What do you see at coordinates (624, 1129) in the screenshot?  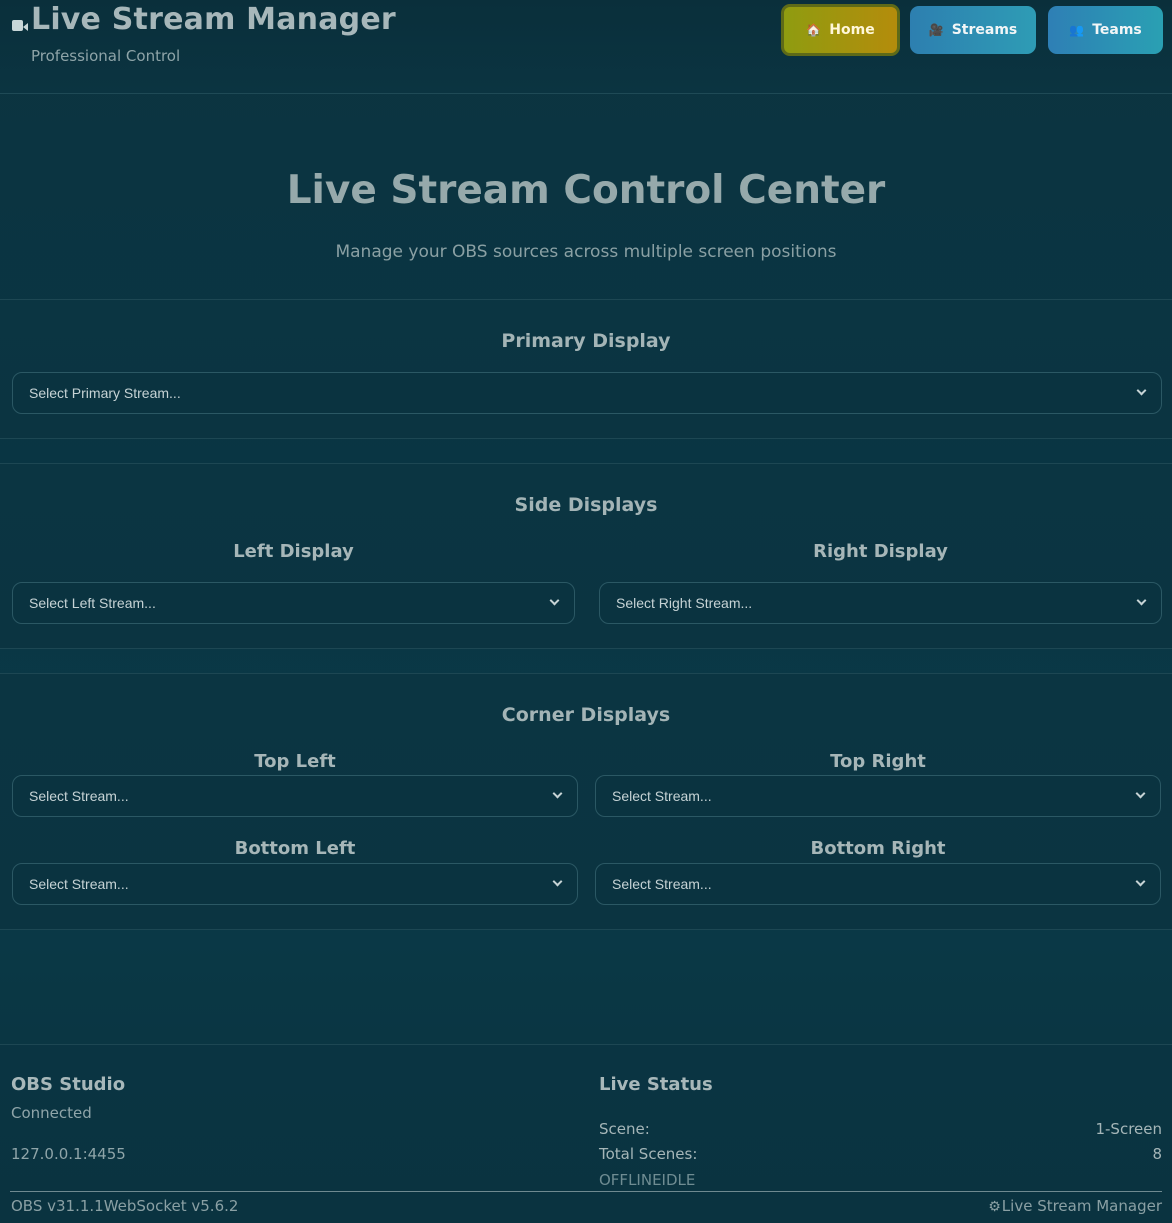 I see `scene-label: Scene:` at bounding box center [624, 1129].